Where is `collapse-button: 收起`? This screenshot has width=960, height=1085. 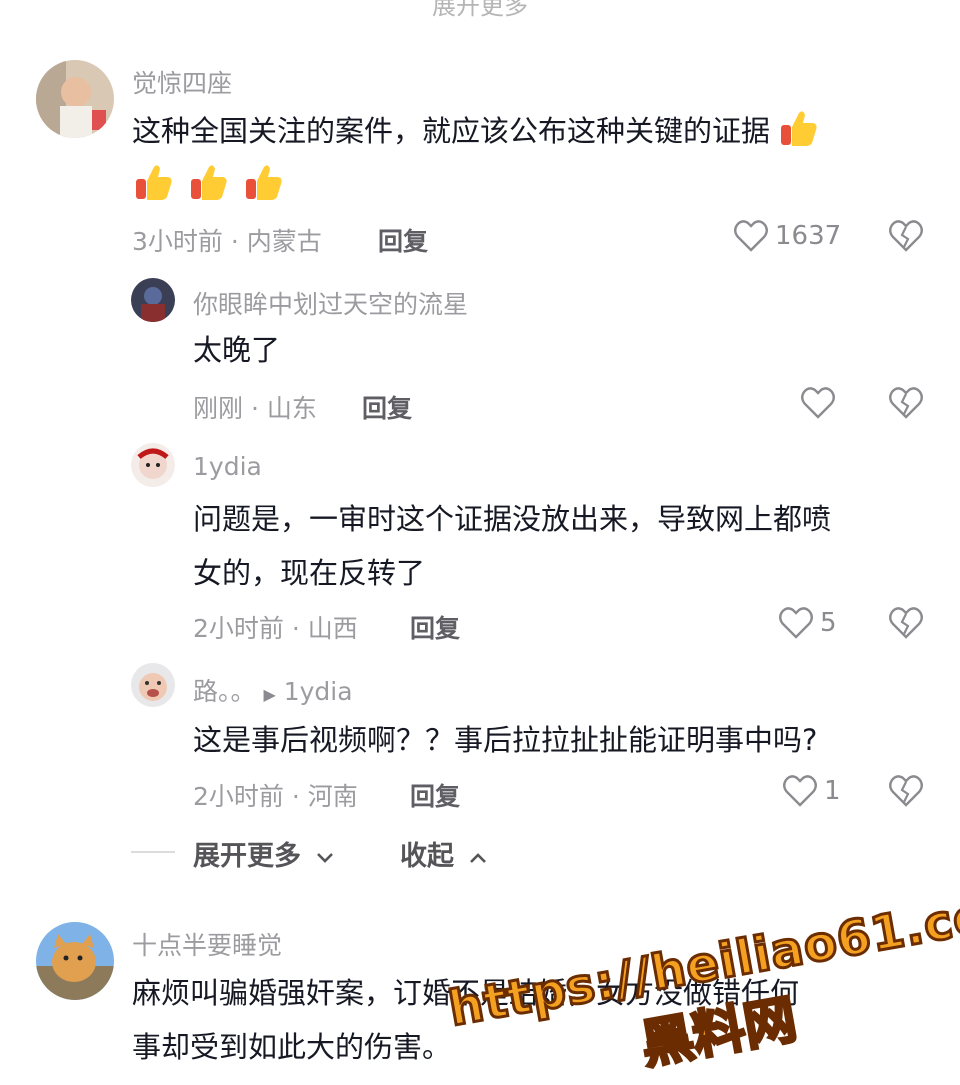 collapse-button: 收起 is located at coordinates (443, 853).